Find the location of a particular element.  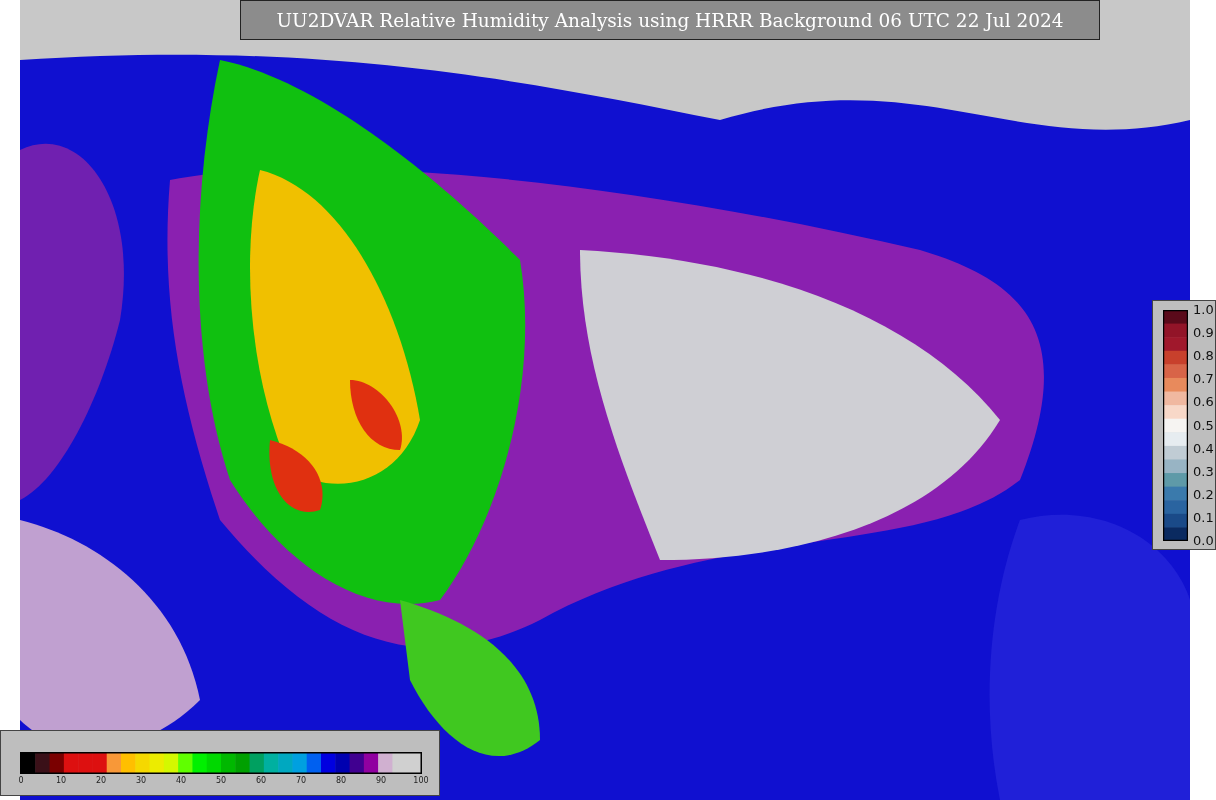

tick-label: 0.9 is located at coordinates (1203, 333).